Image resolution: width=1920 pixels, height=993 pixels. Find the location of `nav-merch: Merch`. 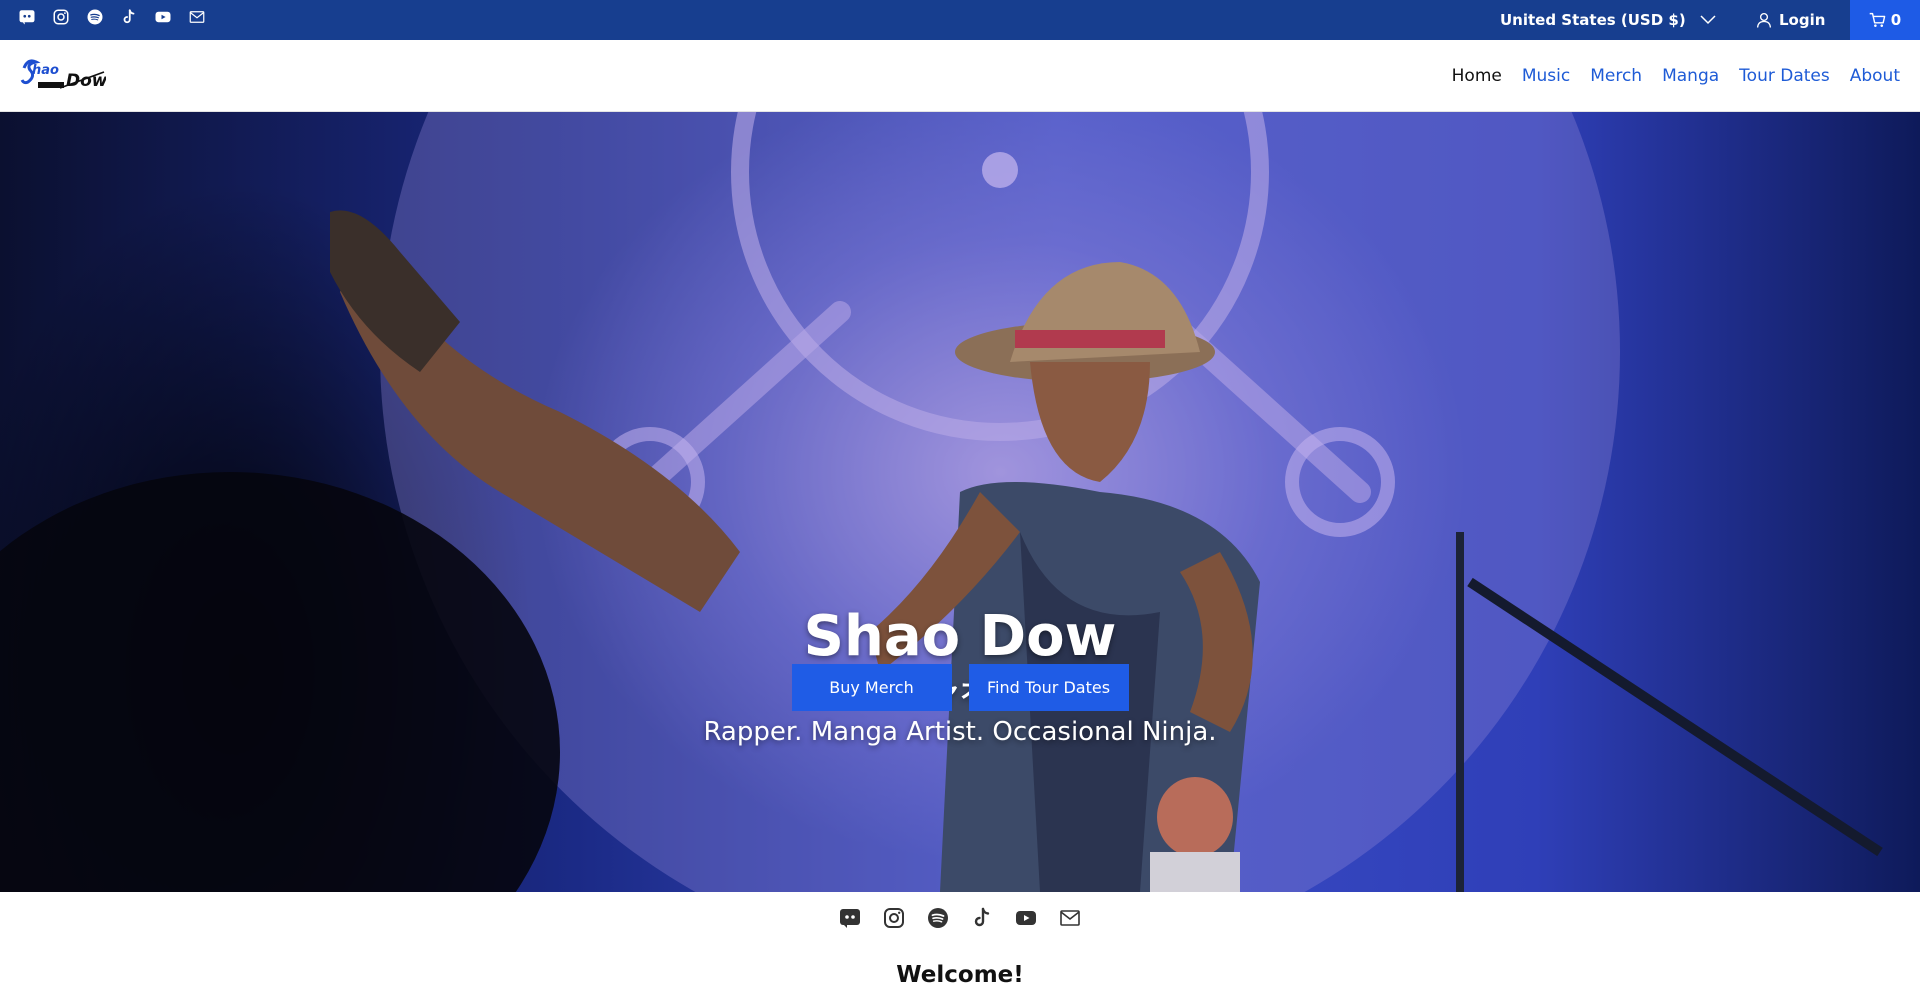

nav-merch: Merch is located at coordinates (1616, 76).